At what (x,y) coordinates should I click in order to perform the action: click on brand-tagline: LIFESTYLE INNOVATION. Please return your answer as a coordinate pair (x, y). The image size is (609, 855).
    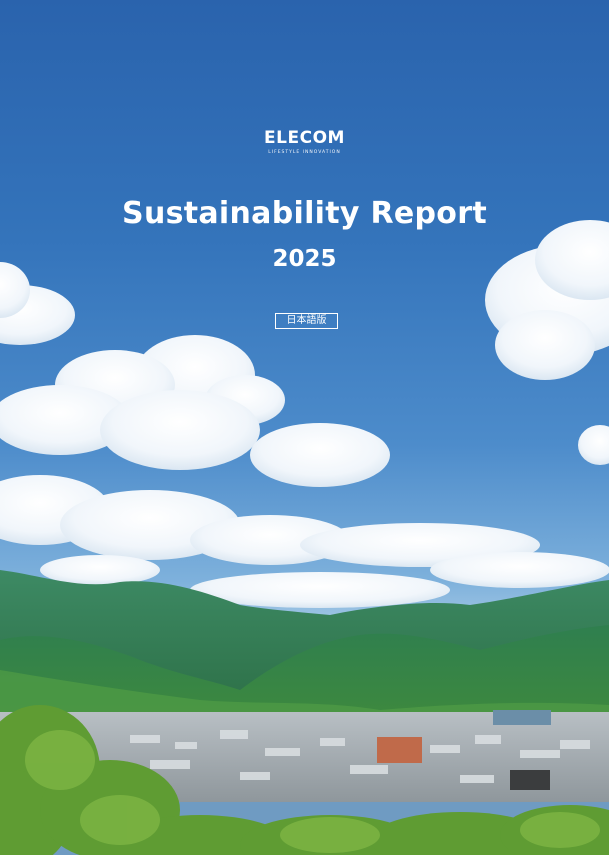
    Looking at the image, I should click on (304, 152).